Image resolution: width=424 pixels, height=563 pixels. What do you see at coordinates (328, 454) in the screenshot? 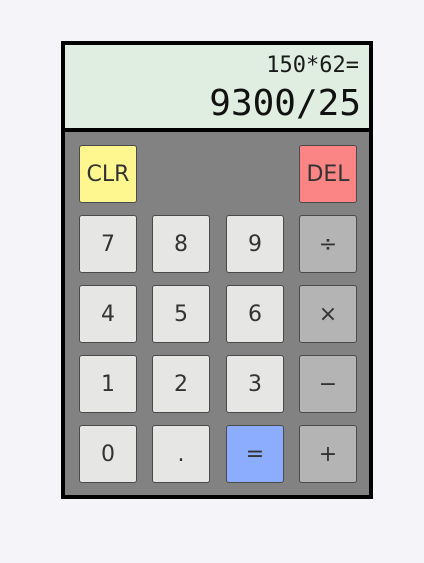
I see `plus-button: +` at bounding box center [328, 454].